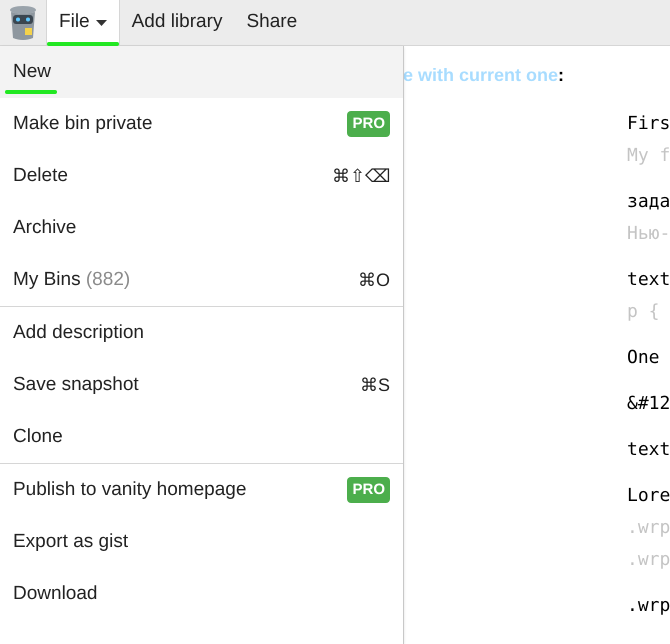 This screenshot has height=644, width=670. Describe the element at coordinates (201, 490) in the screenshot. I see `menu-item: Publish to vanity homepage PRO` at that location.